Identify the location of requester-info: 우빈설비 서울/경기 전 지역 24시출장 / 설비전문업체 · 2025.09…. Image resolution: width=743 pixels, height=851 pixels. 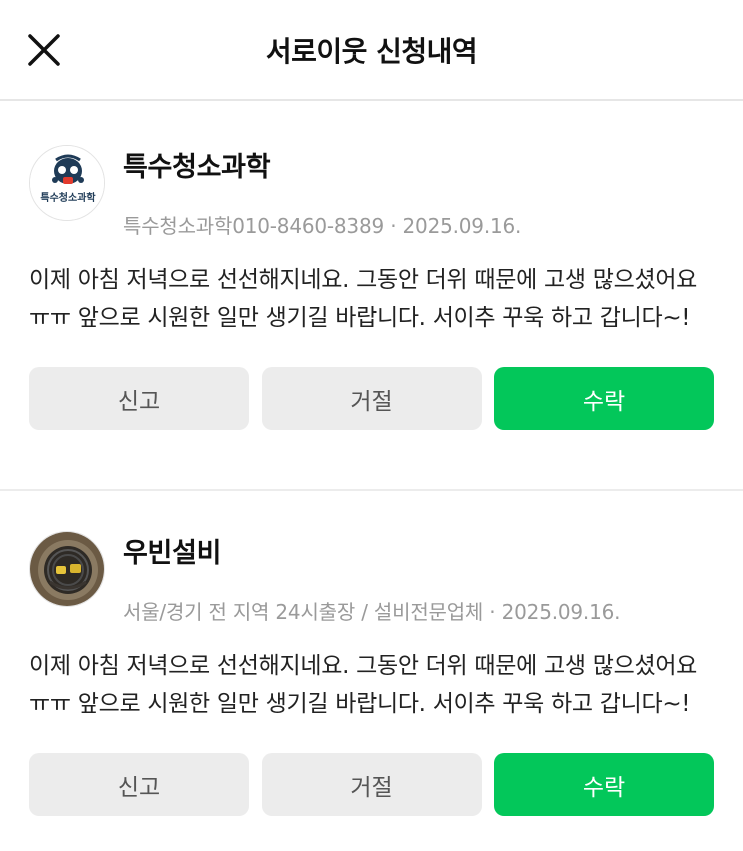
(371, 578).